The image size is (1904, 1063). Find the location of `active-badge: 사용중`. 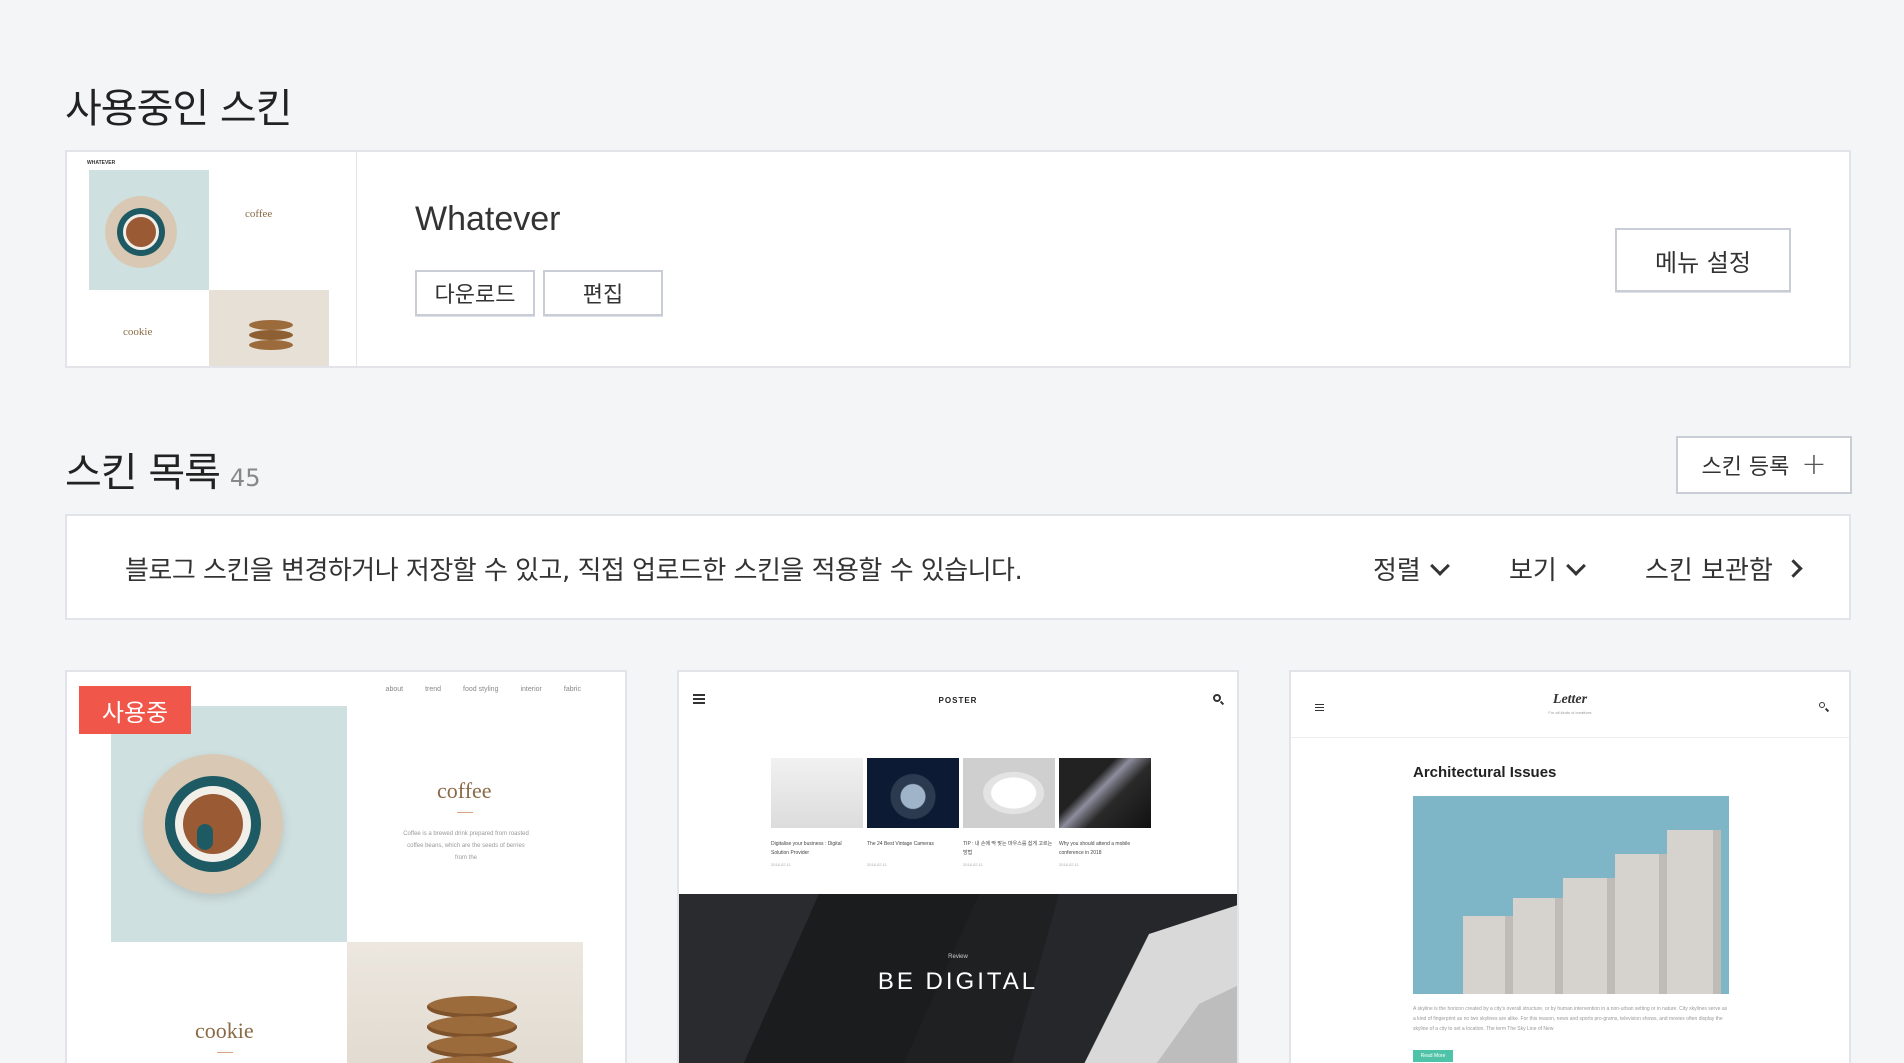

active-badge: 사용중 is located at coordinates (135, 710).